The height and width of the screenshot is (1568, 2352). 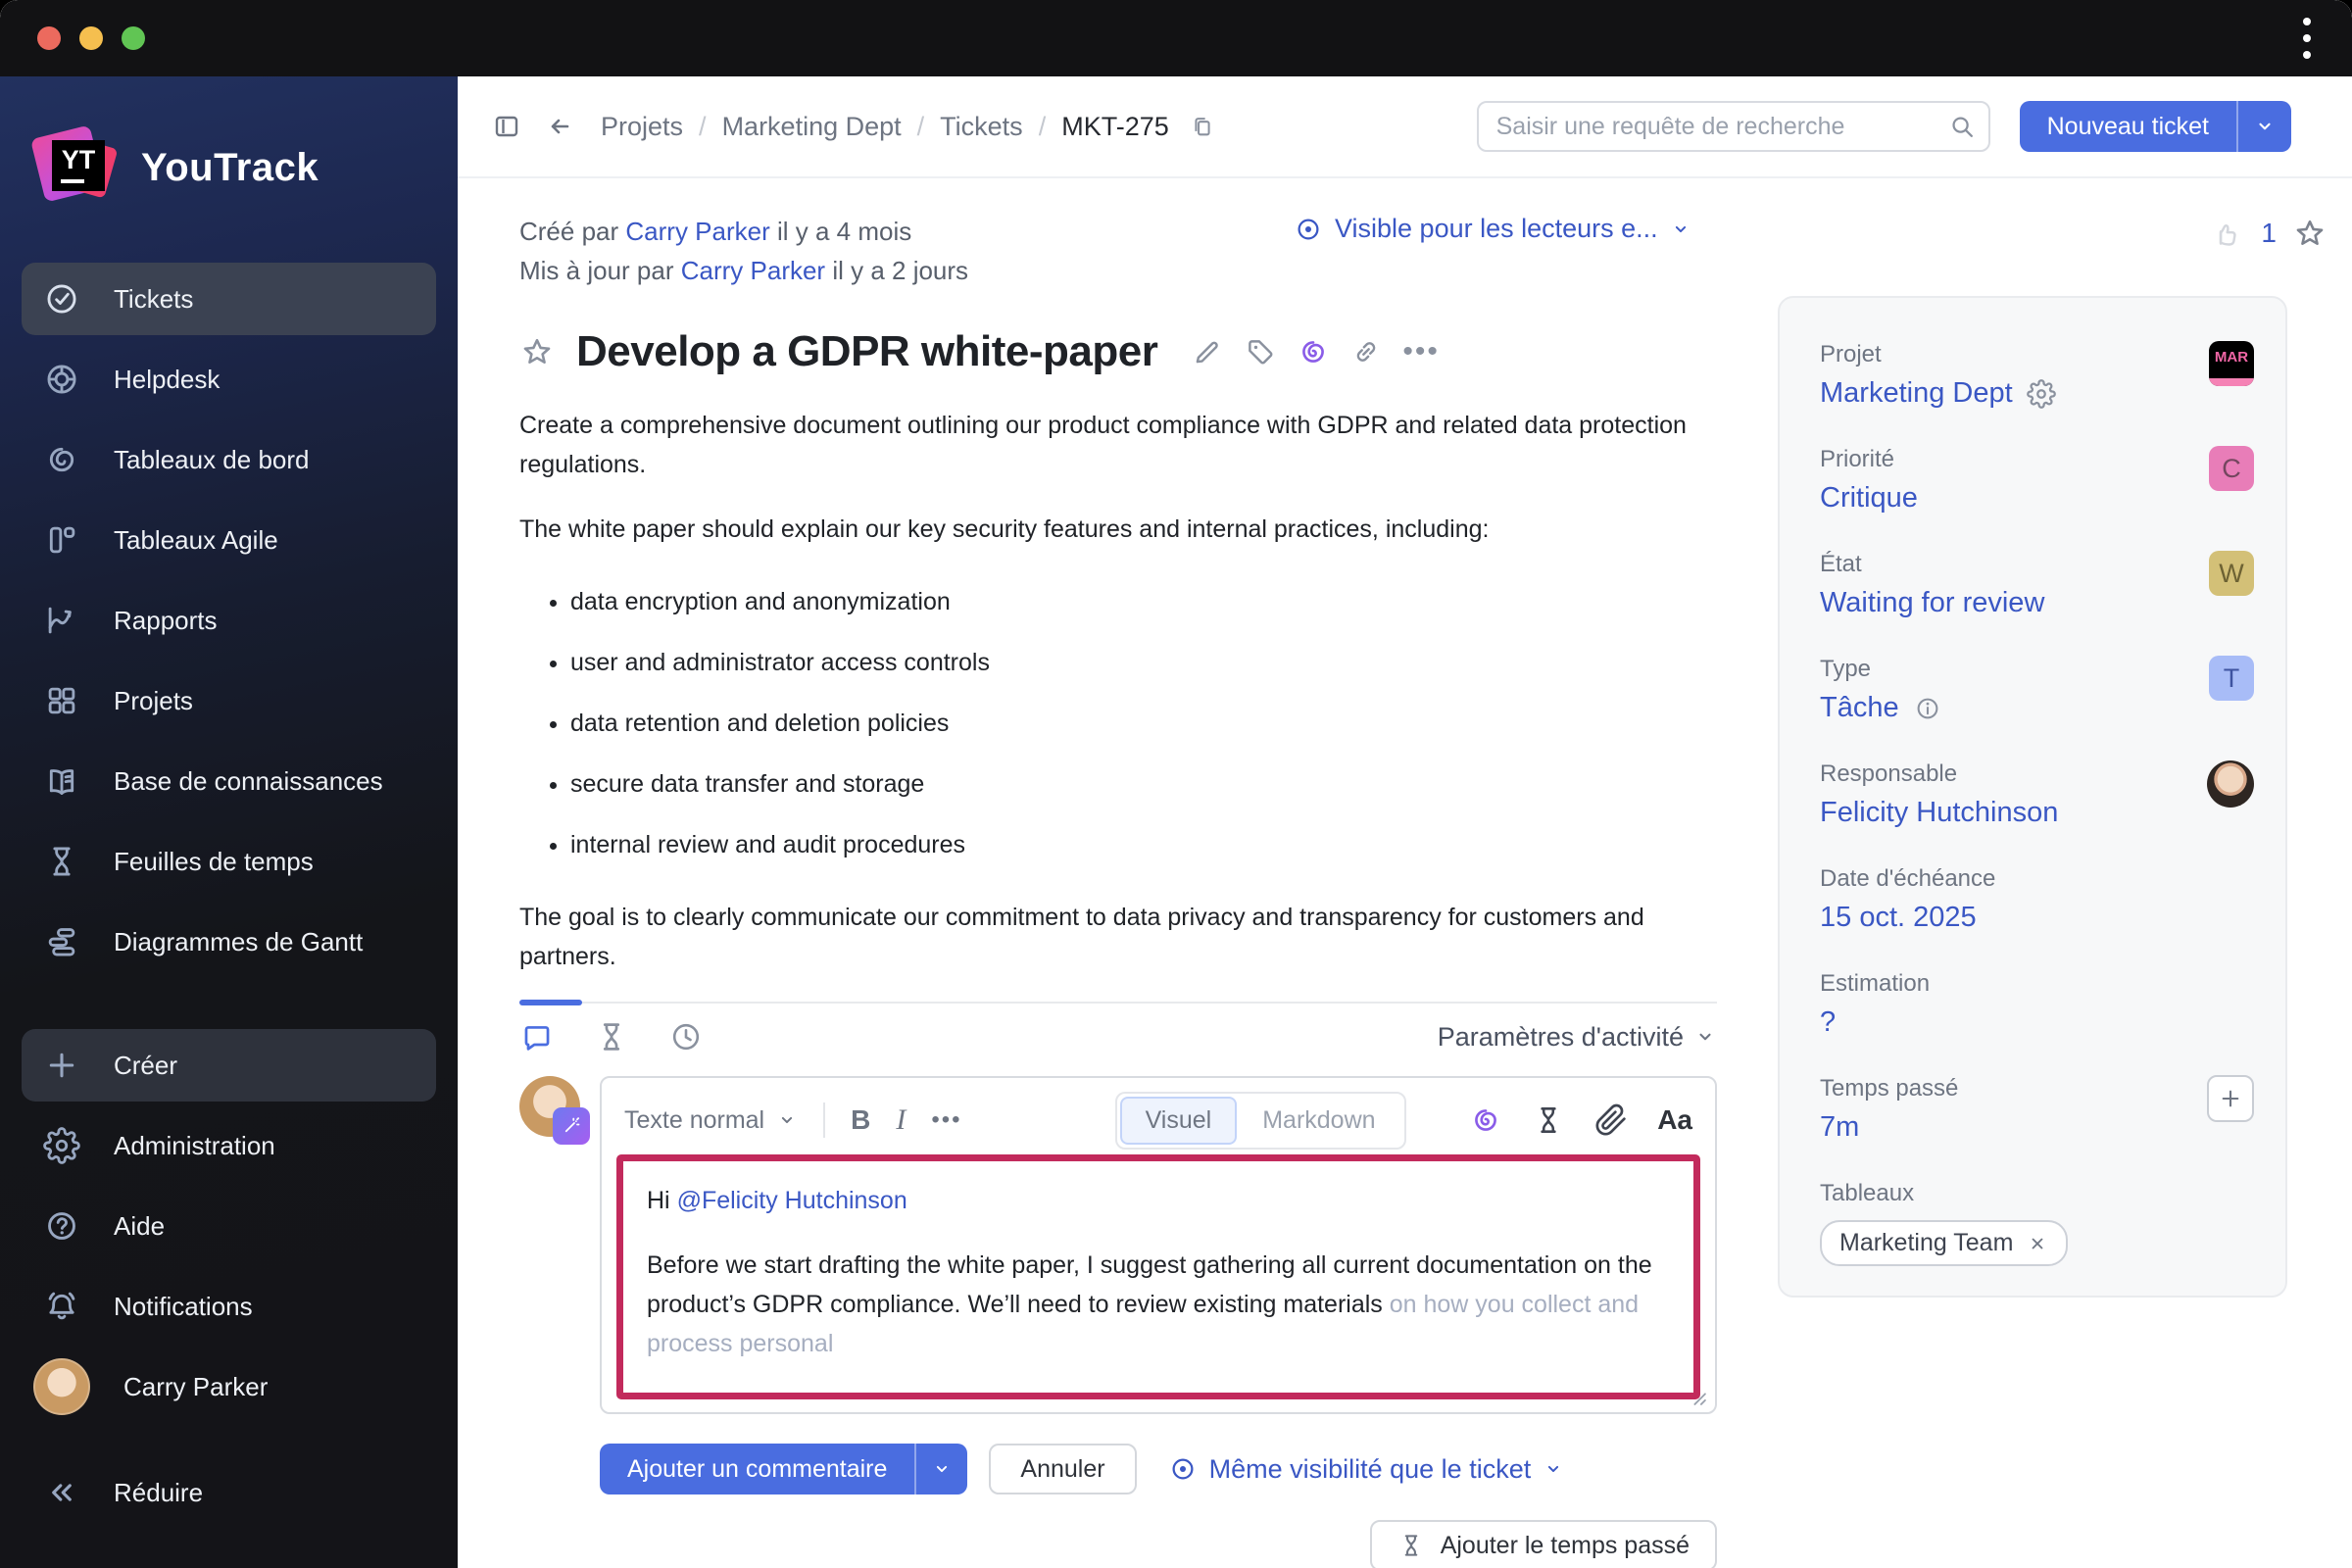 I want to click on sidebar-item-gantt-charts: Diagrammes de Gantt, so click(x=229, y=942).